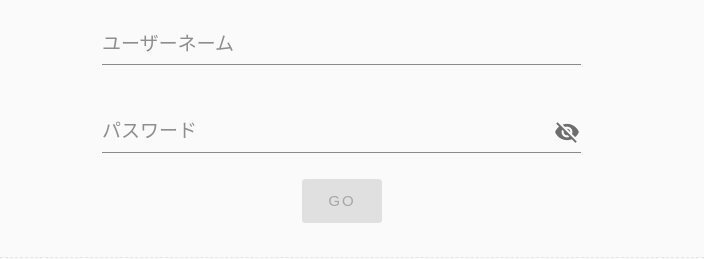 The width and height of the screenshot is (704, 259). Describe the element at coordinates (322, 44) in the screenshot. I see `username-input` at that location.